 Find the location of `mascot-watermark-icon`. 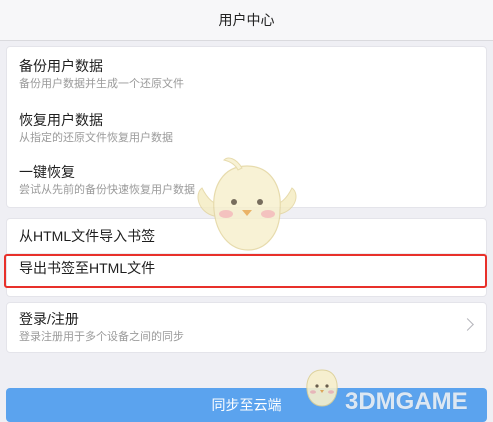

mascot-watermark-icon is located at coordinates (247, 204).